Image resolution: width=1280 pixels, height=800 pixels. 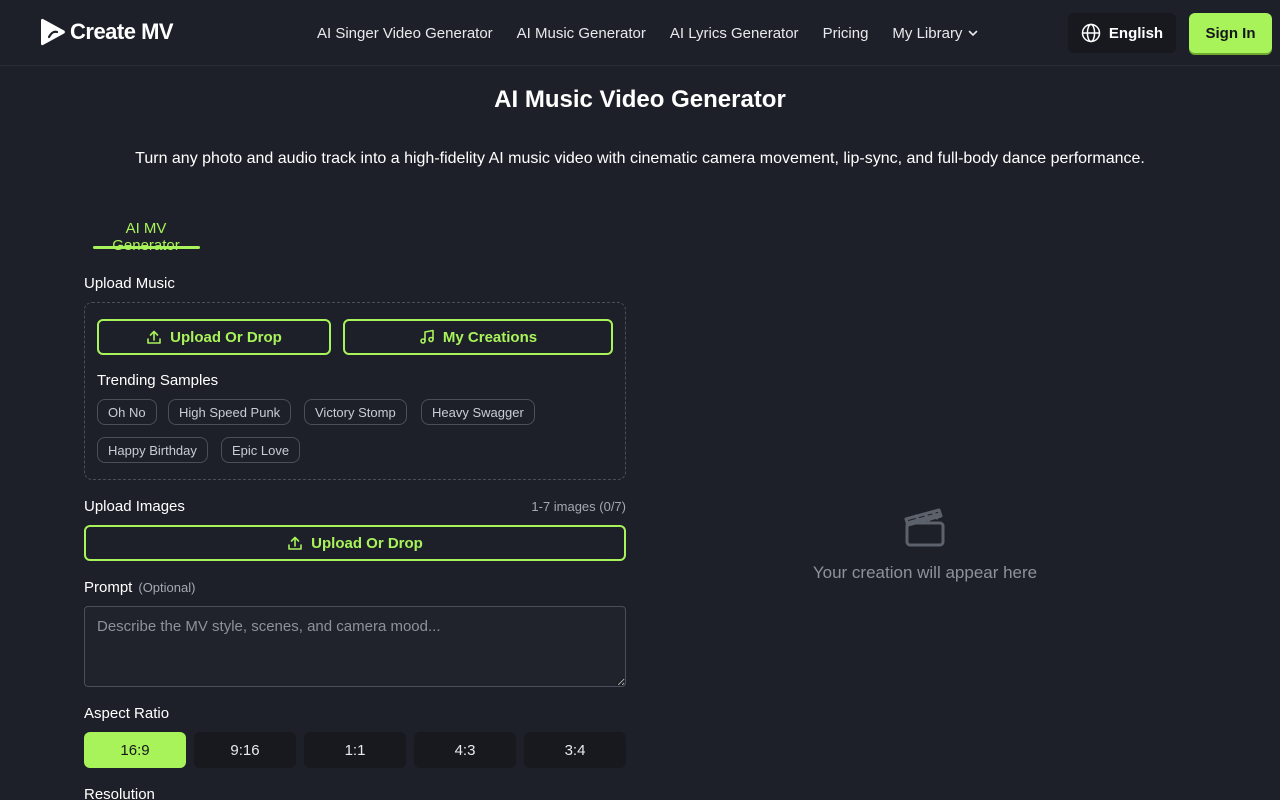 I want to click on upload-images-button-label: Upload Or Drop, so click(x=367, y=543).